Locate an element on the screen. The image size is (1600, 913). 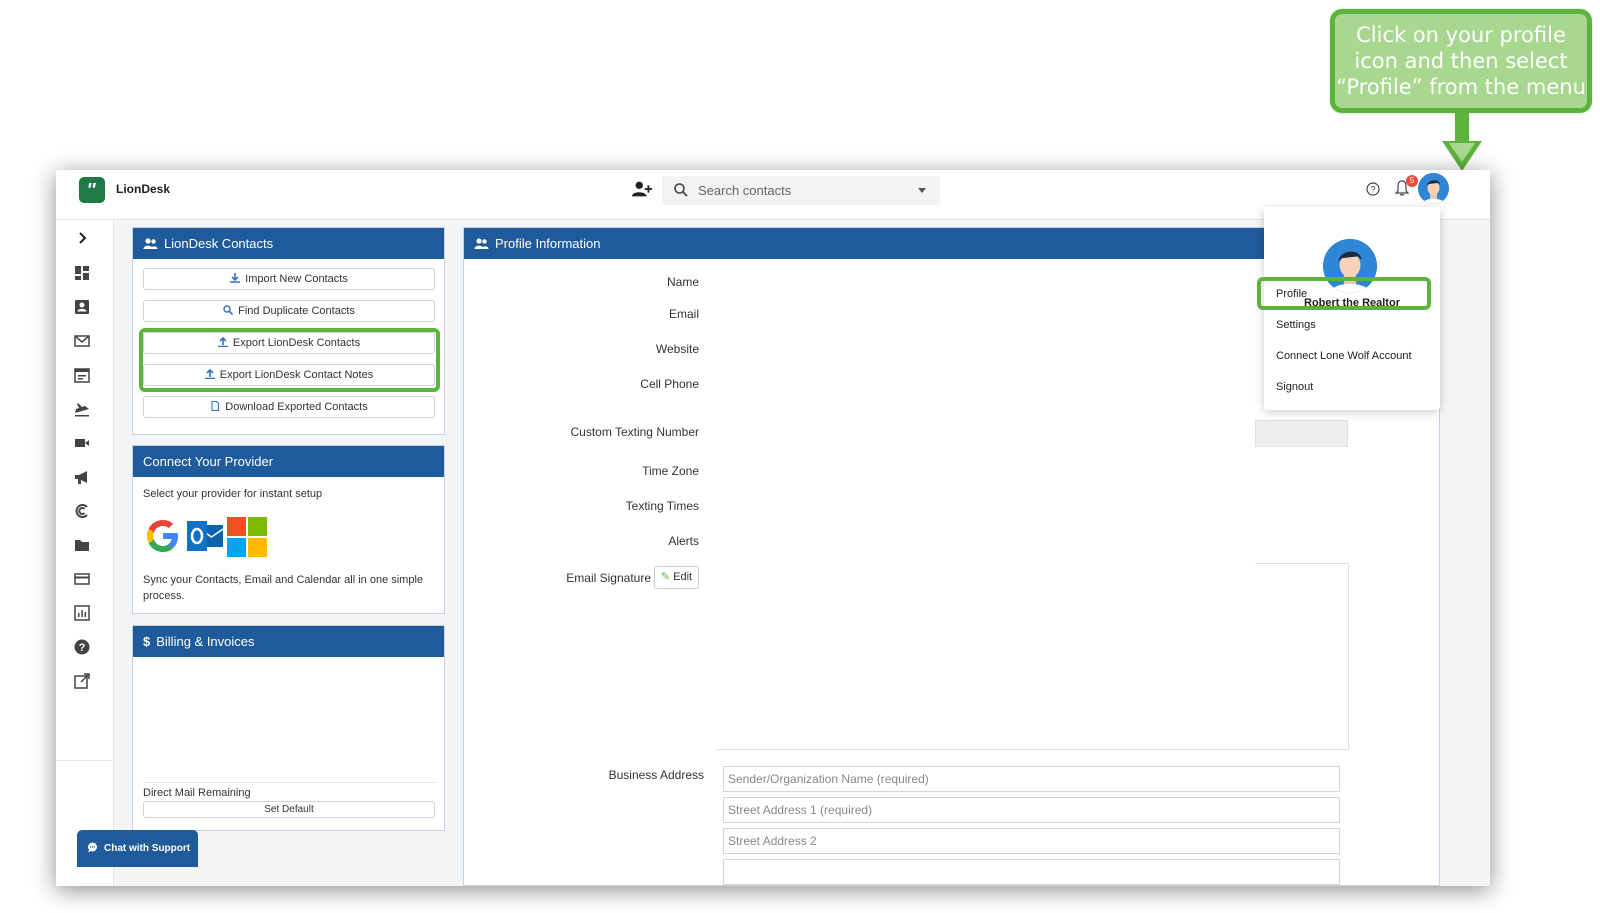
set-default-button: Set Default is located at coordinates (289, 809).